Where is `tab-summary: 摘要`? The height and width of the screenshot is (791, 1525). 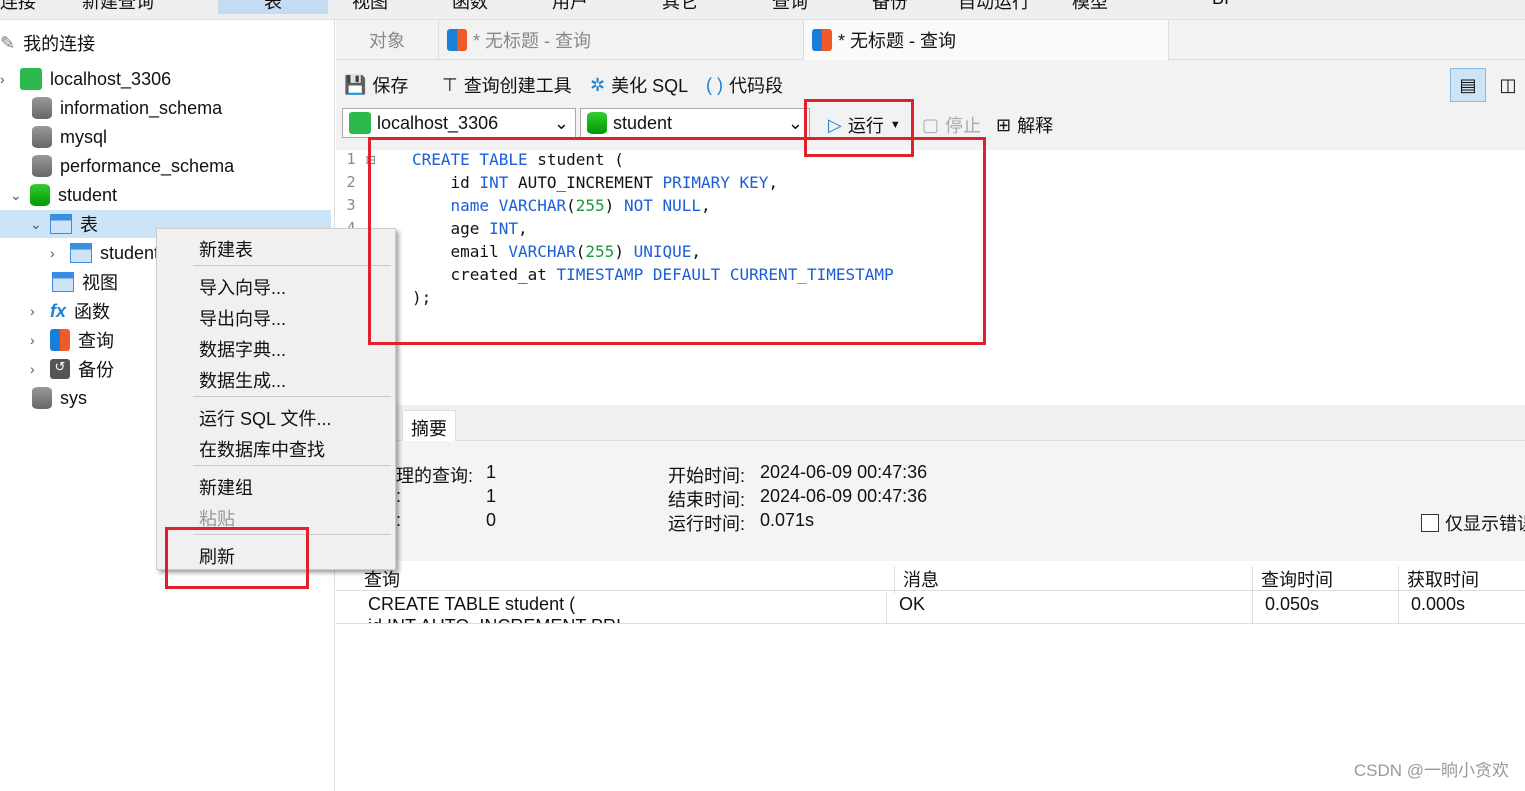
tab-summary: 摘要 is located at coordinates (429, 426).